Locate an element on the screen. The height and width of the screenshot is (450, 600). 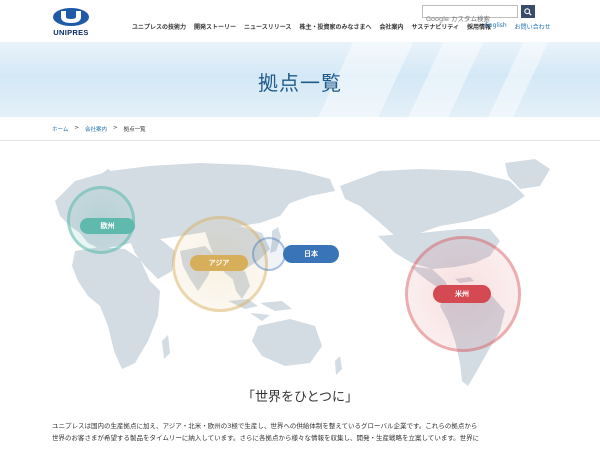
breadcrumb-company: 会社案内 is located at coordinates (96, 129).